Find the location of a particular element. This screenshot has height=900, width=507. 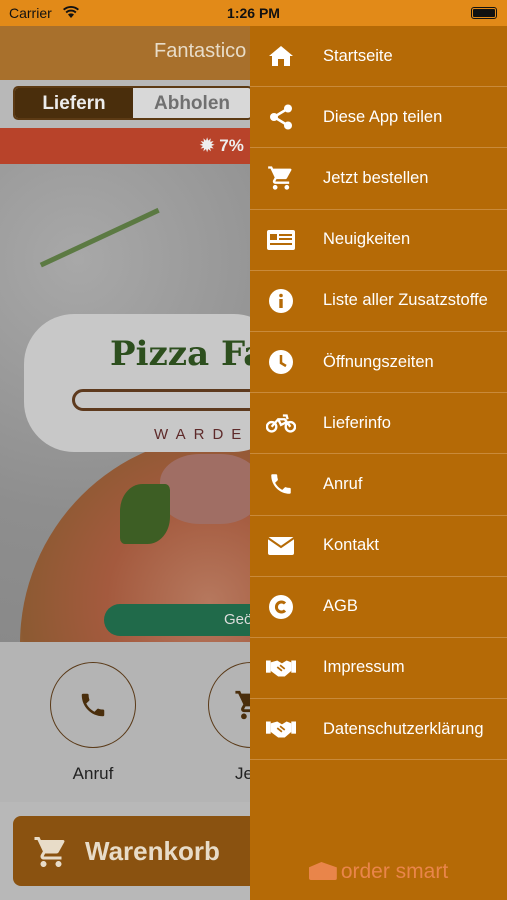

quick-actions: Anruf Jetzt b is located at coordinates (147, 722).